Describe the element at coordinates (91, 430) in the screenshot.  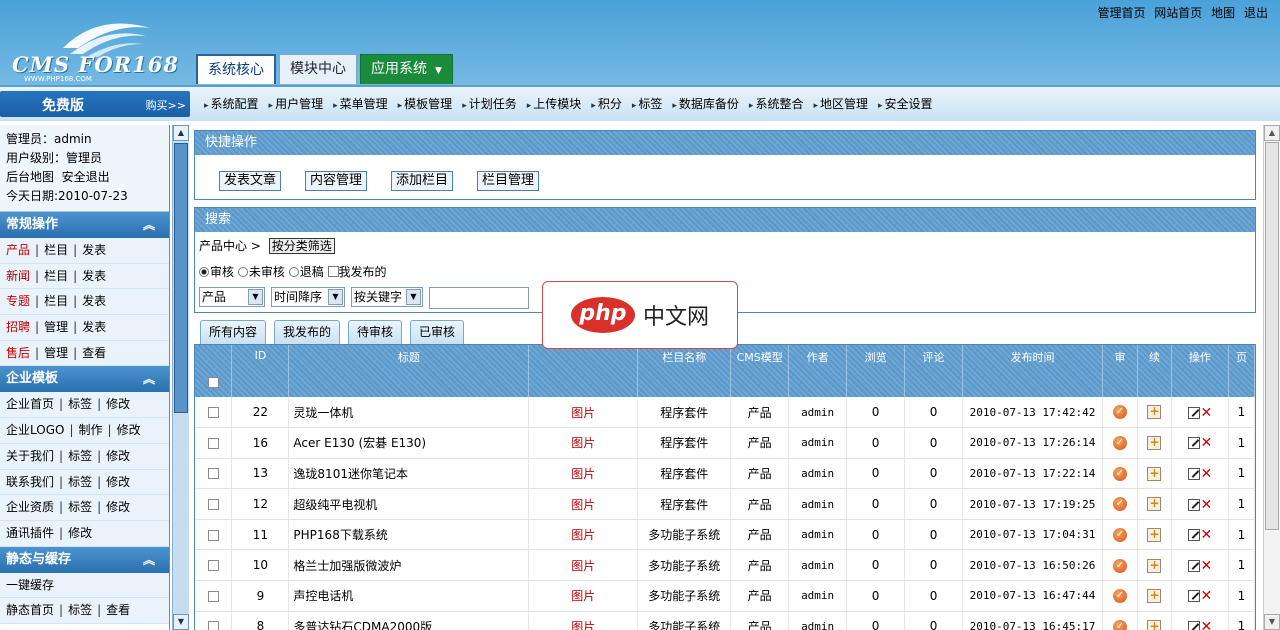
I see `sidebar-link-make: 制作` at that location.